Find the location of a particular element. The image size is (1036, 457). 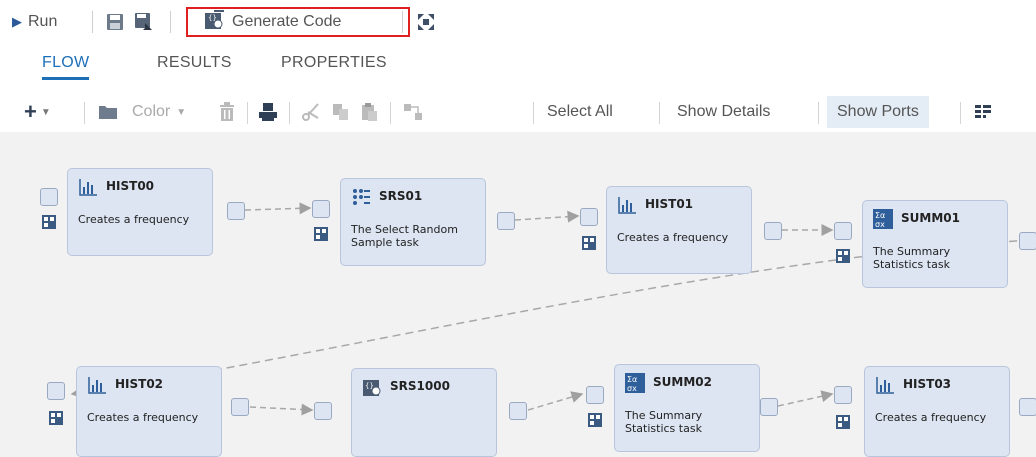

generate-code-icon: {} is located at coordinates (215, 22).